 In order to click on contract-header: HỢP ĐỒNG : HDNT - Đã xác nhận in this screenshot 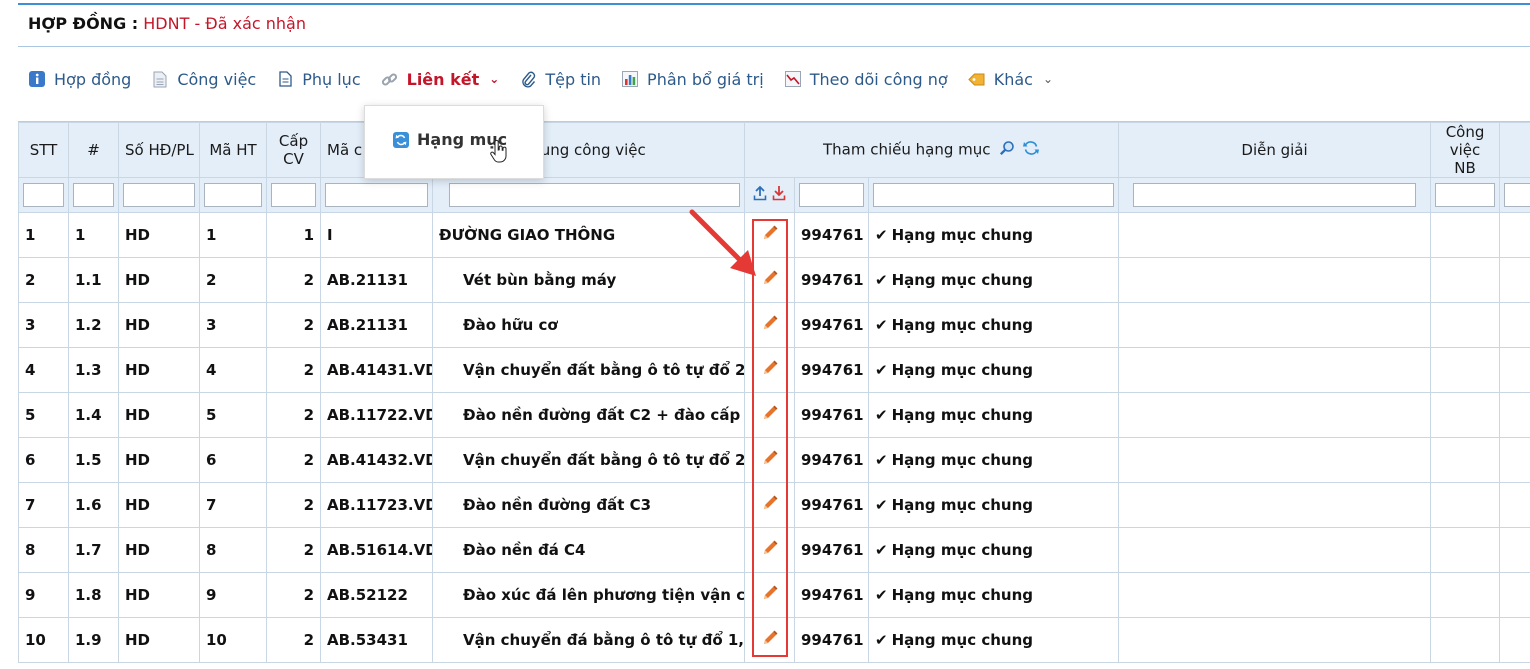, I will do `click(167, 23)`.